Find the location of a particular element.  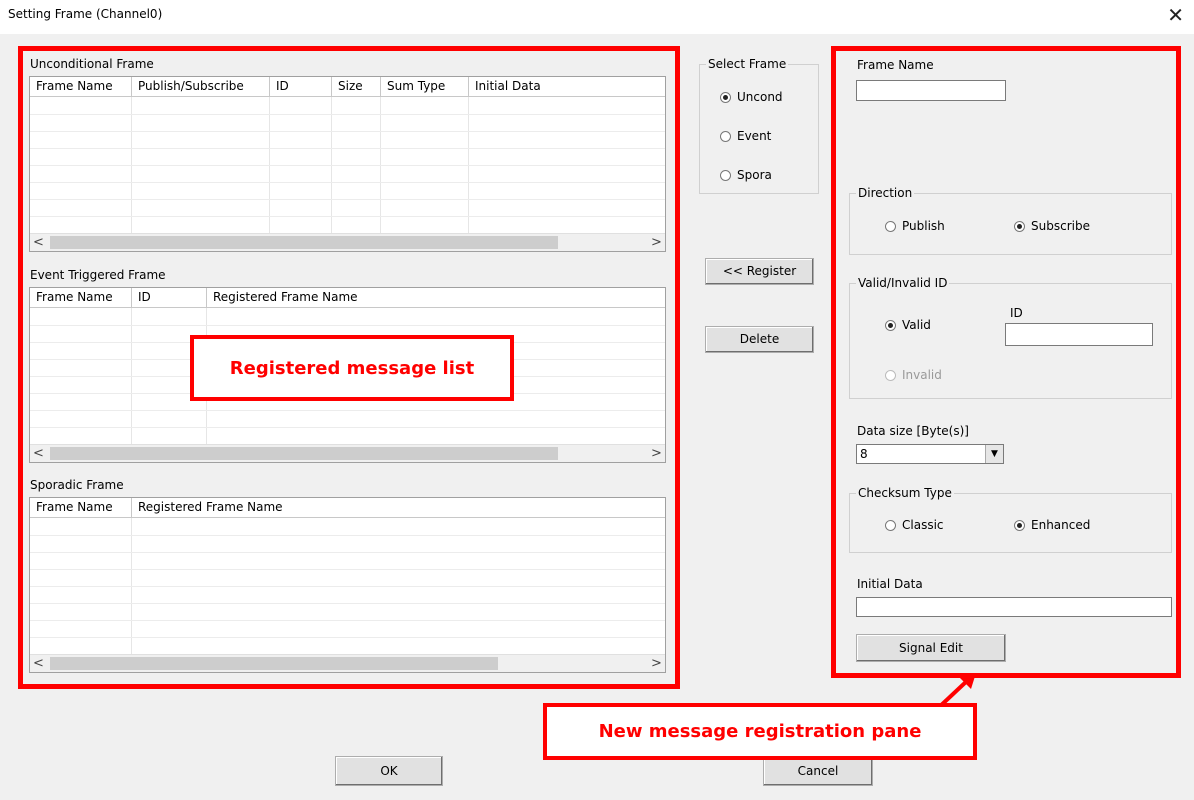

radio-spora: Spora is located at coordinates (746, 175).